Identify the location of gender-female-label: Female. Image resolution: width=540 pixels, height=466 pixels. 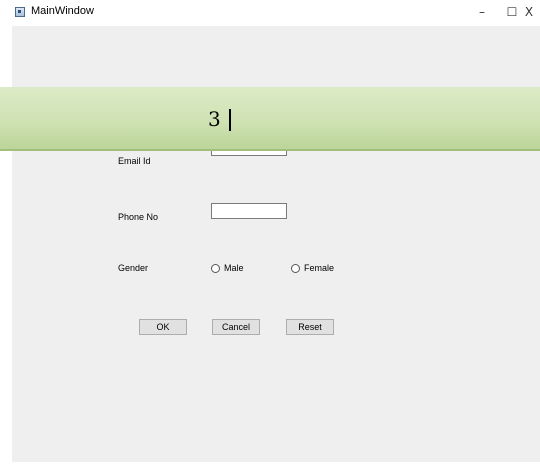
(319, 268).